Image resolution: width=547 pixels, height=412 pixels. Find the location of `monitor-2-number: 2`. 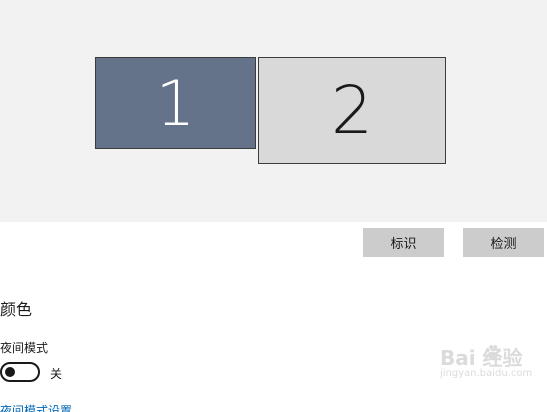

monitor-2-number: 2 is located at coordinates (352, 110).